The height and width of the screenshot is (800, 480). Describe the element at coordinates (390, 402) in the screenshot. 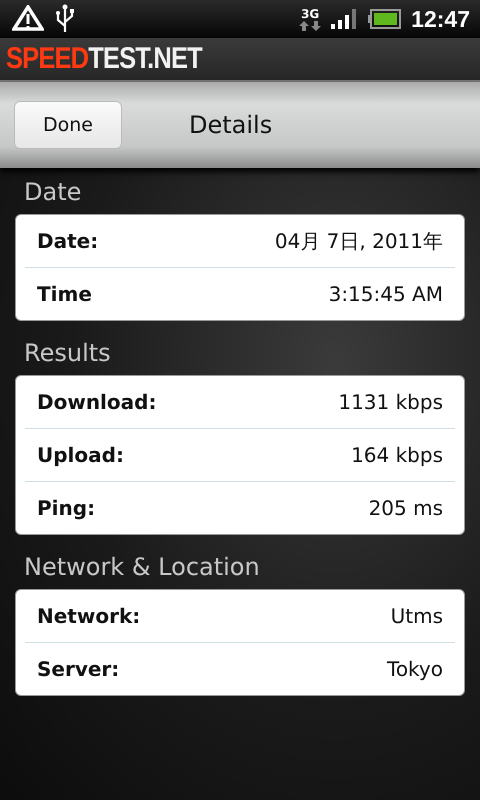

I see `row-value: 1131 kbps` at that location.